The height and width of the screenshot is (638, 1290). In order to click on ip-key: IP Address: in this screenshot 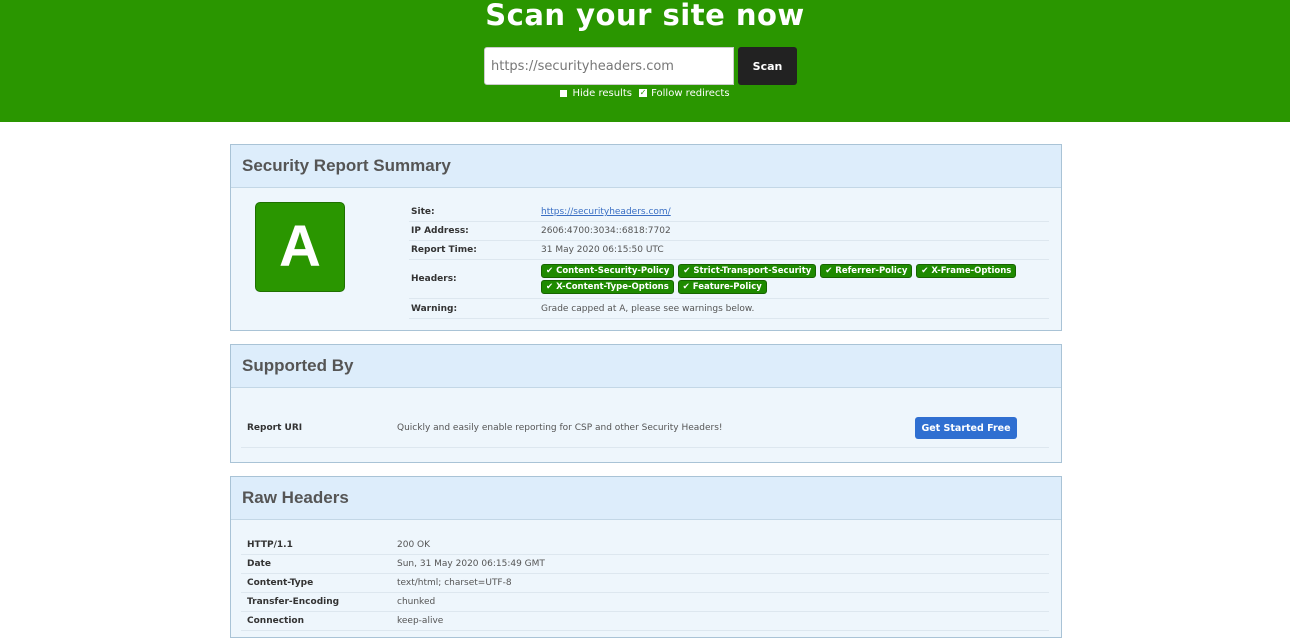, I will do `click(440, 231)`.